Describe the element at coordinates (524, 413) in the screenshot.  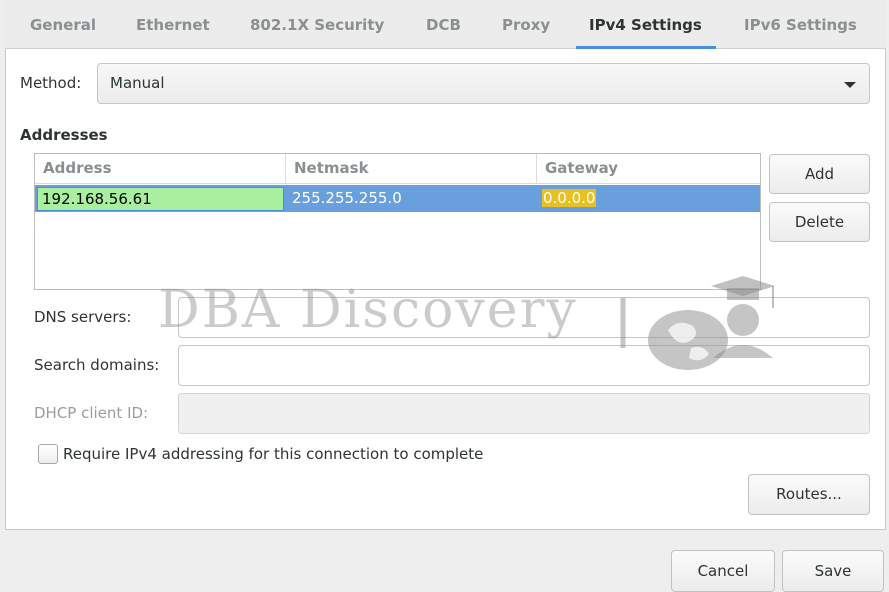
I see `dhcp-client-id-input` at that location.